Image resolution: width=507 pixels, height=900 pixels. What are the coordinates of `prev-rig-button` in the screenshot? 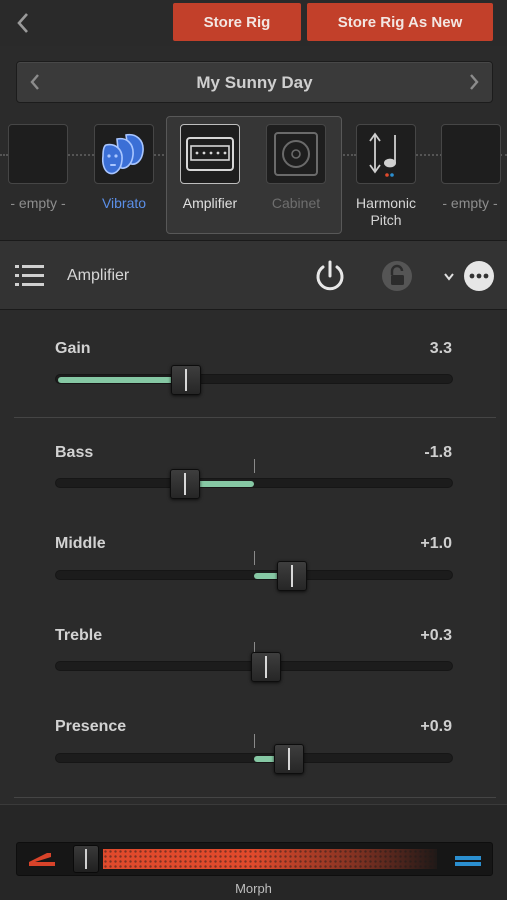 It's located at (35, 82).